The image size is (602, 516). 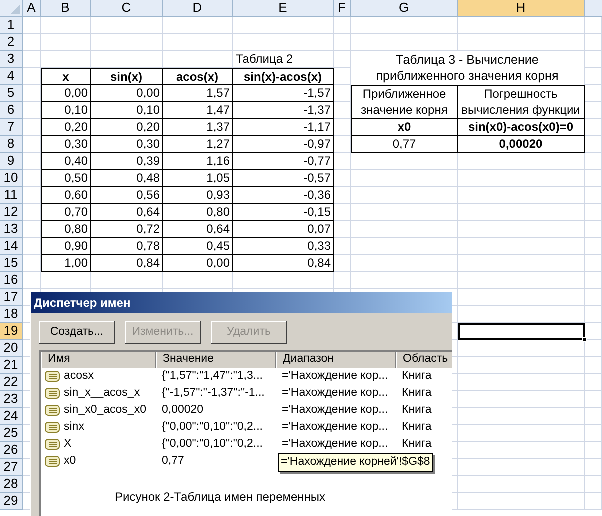 I want to click on table-cell: 1,37, so click(x=198, y=127).